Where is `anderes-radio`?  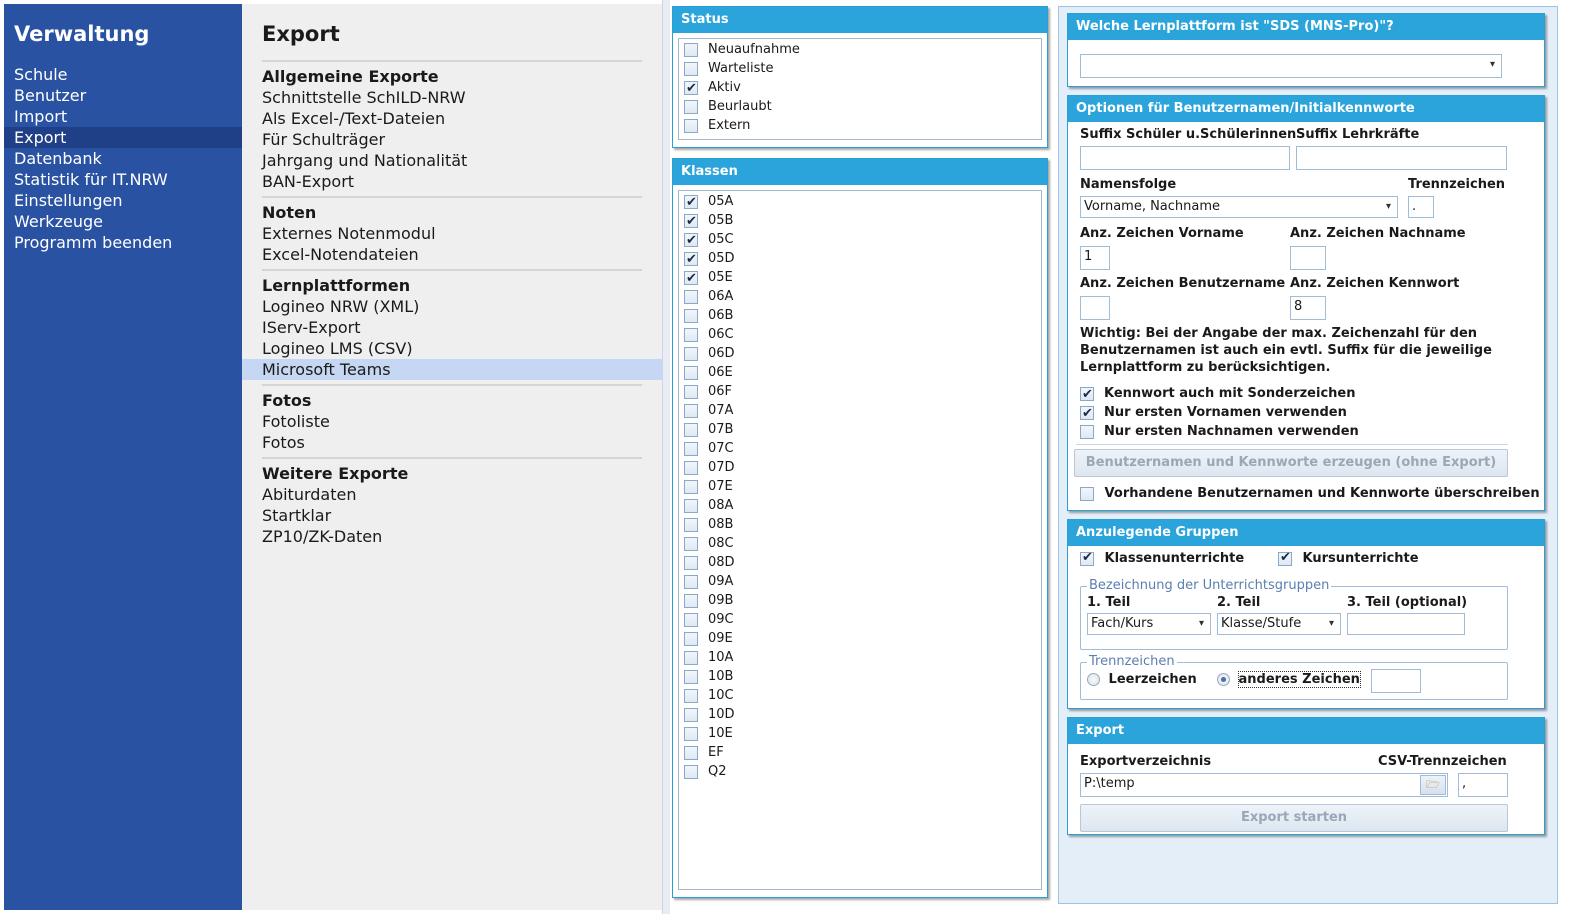
anderes-radio is located at coordinates (1223, 679).